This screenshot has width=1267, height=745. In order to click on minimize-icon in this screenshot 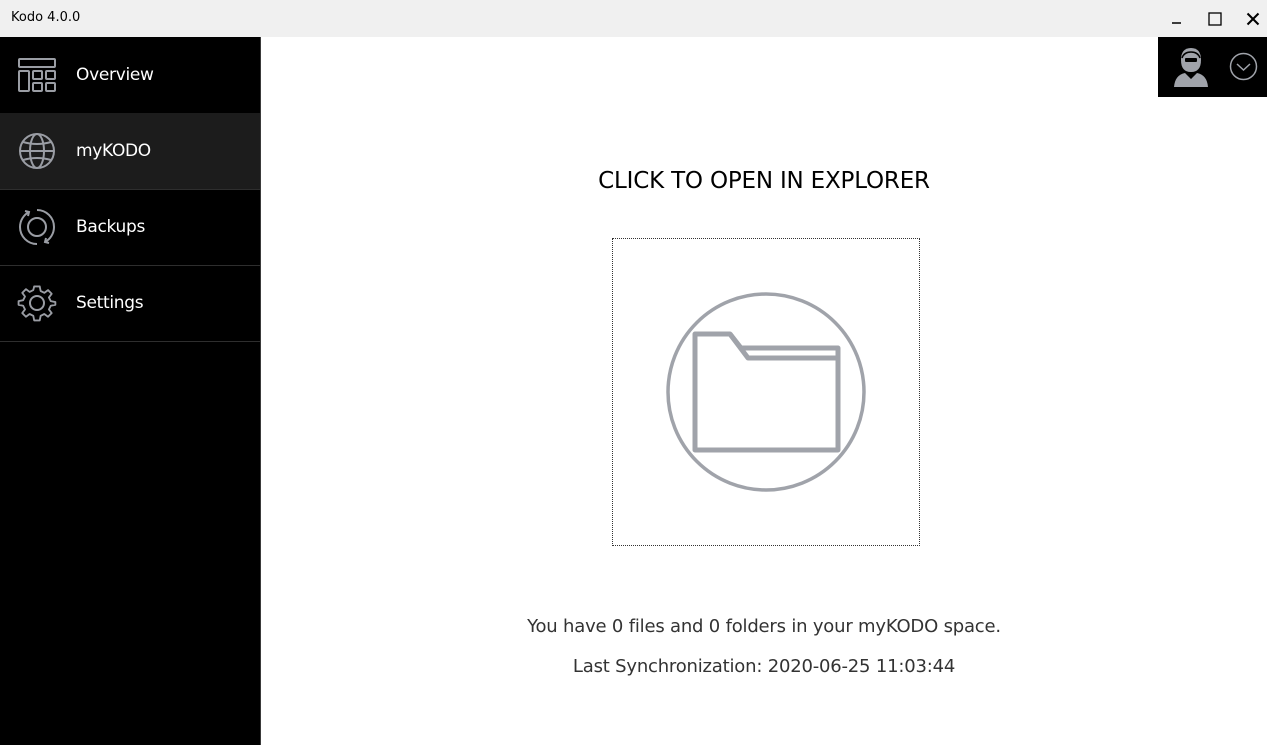, I will do `click(1176, 22)`.